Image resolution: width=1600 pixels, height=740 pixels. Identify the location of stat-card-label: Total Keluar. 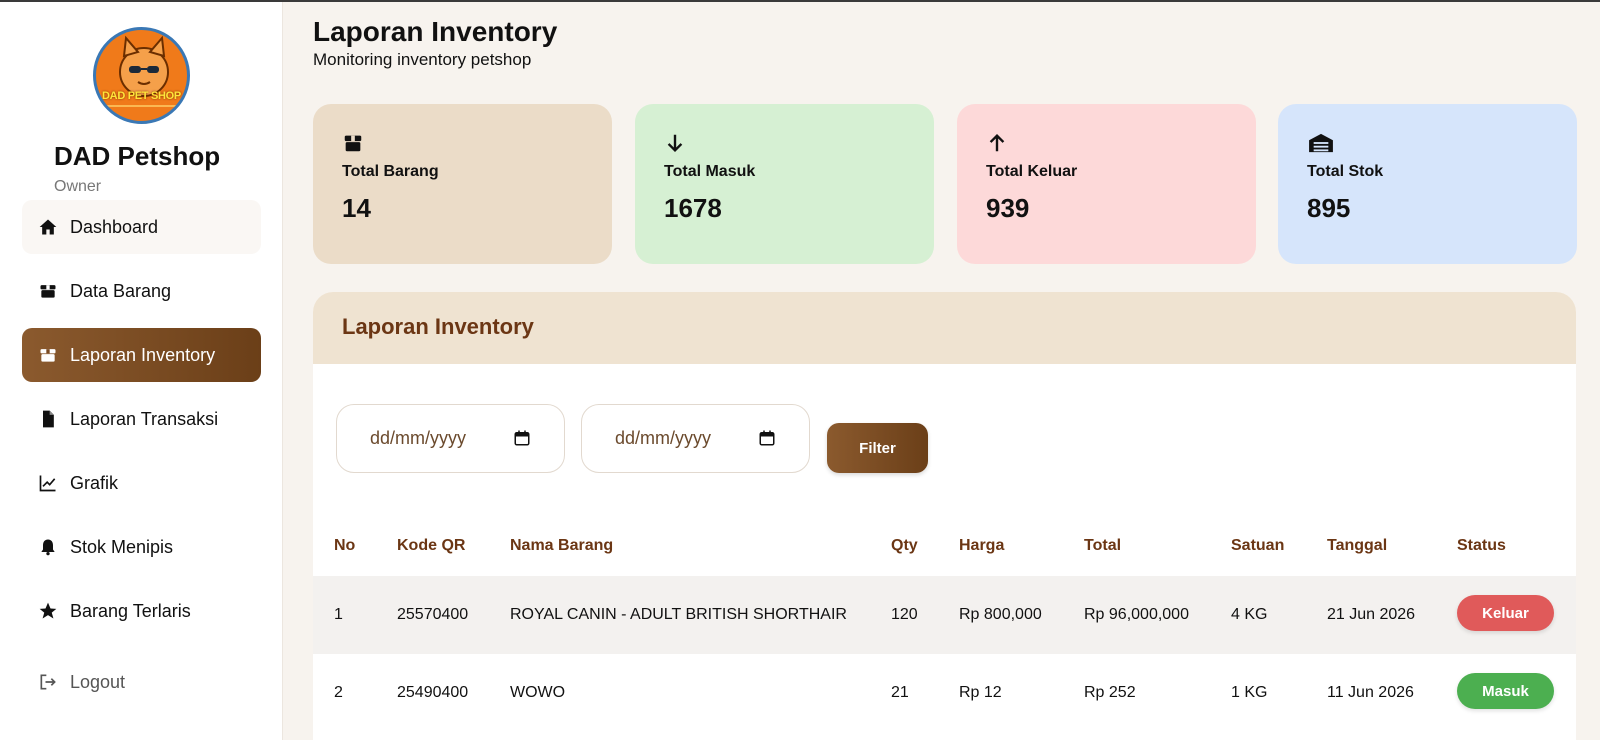
(1032, 171).